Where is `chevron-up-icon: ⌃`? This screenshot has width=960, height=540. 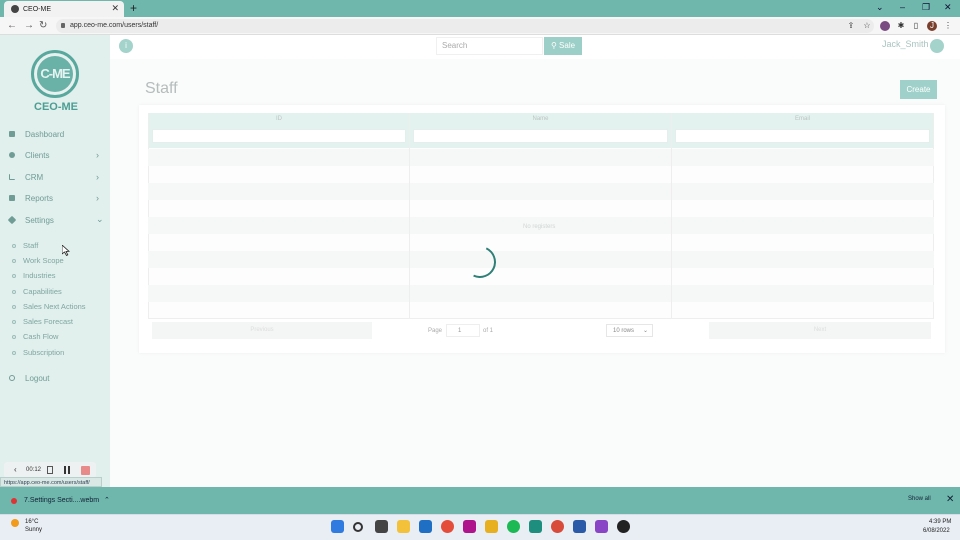 chevron-up-icon: ⌃ is located at coordinates (107, 501).